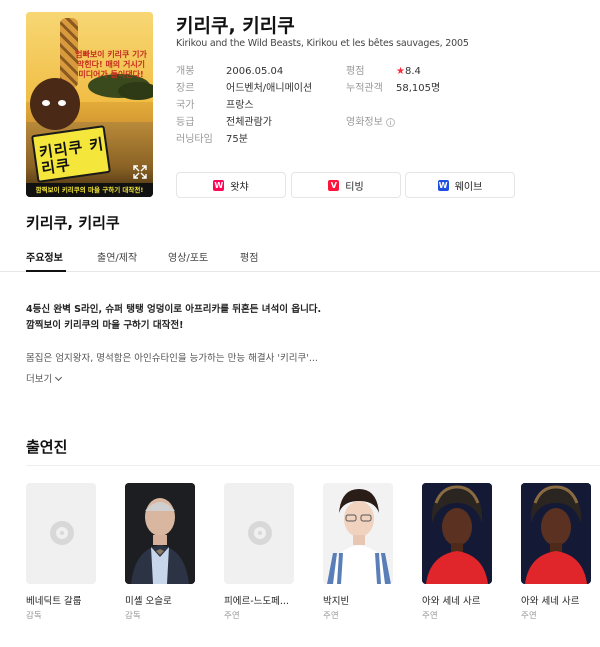  Describe the element at coordinates (354, 187) in the screenshot. I see `ott-label: 티빙` at that location.